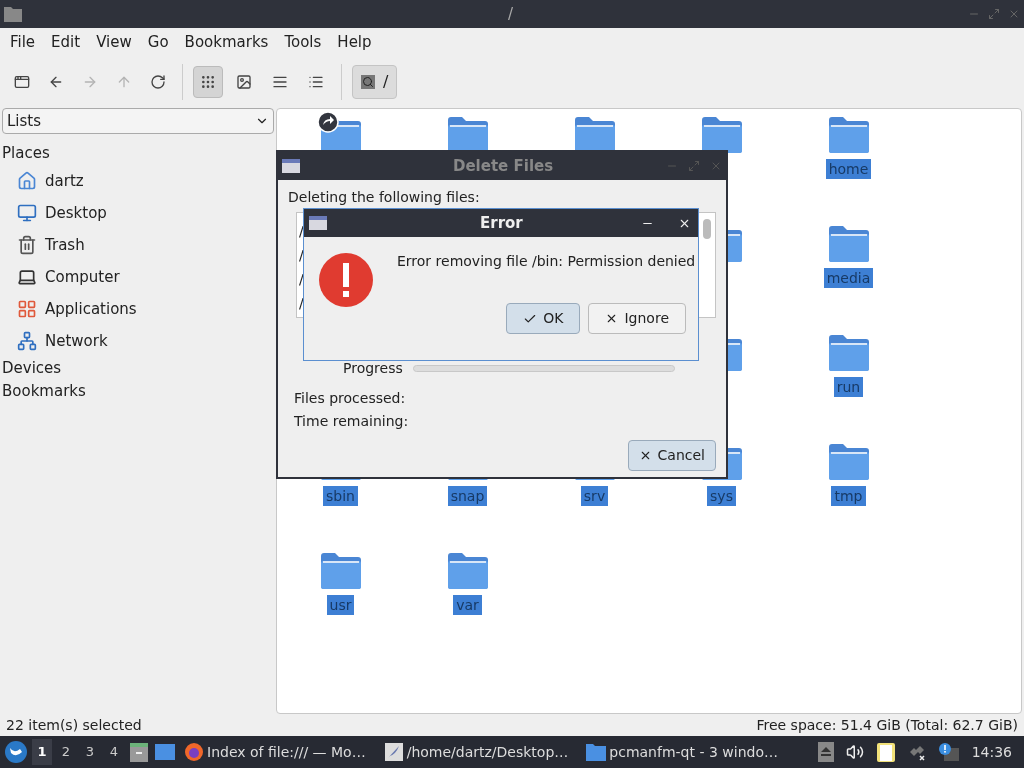 Image resolution: width=1024 pixels, height=768 pixels. What do you see at coordinates (948, 752) in the screenshot?
I see `notification-icon` at bounding box center [948, 752].